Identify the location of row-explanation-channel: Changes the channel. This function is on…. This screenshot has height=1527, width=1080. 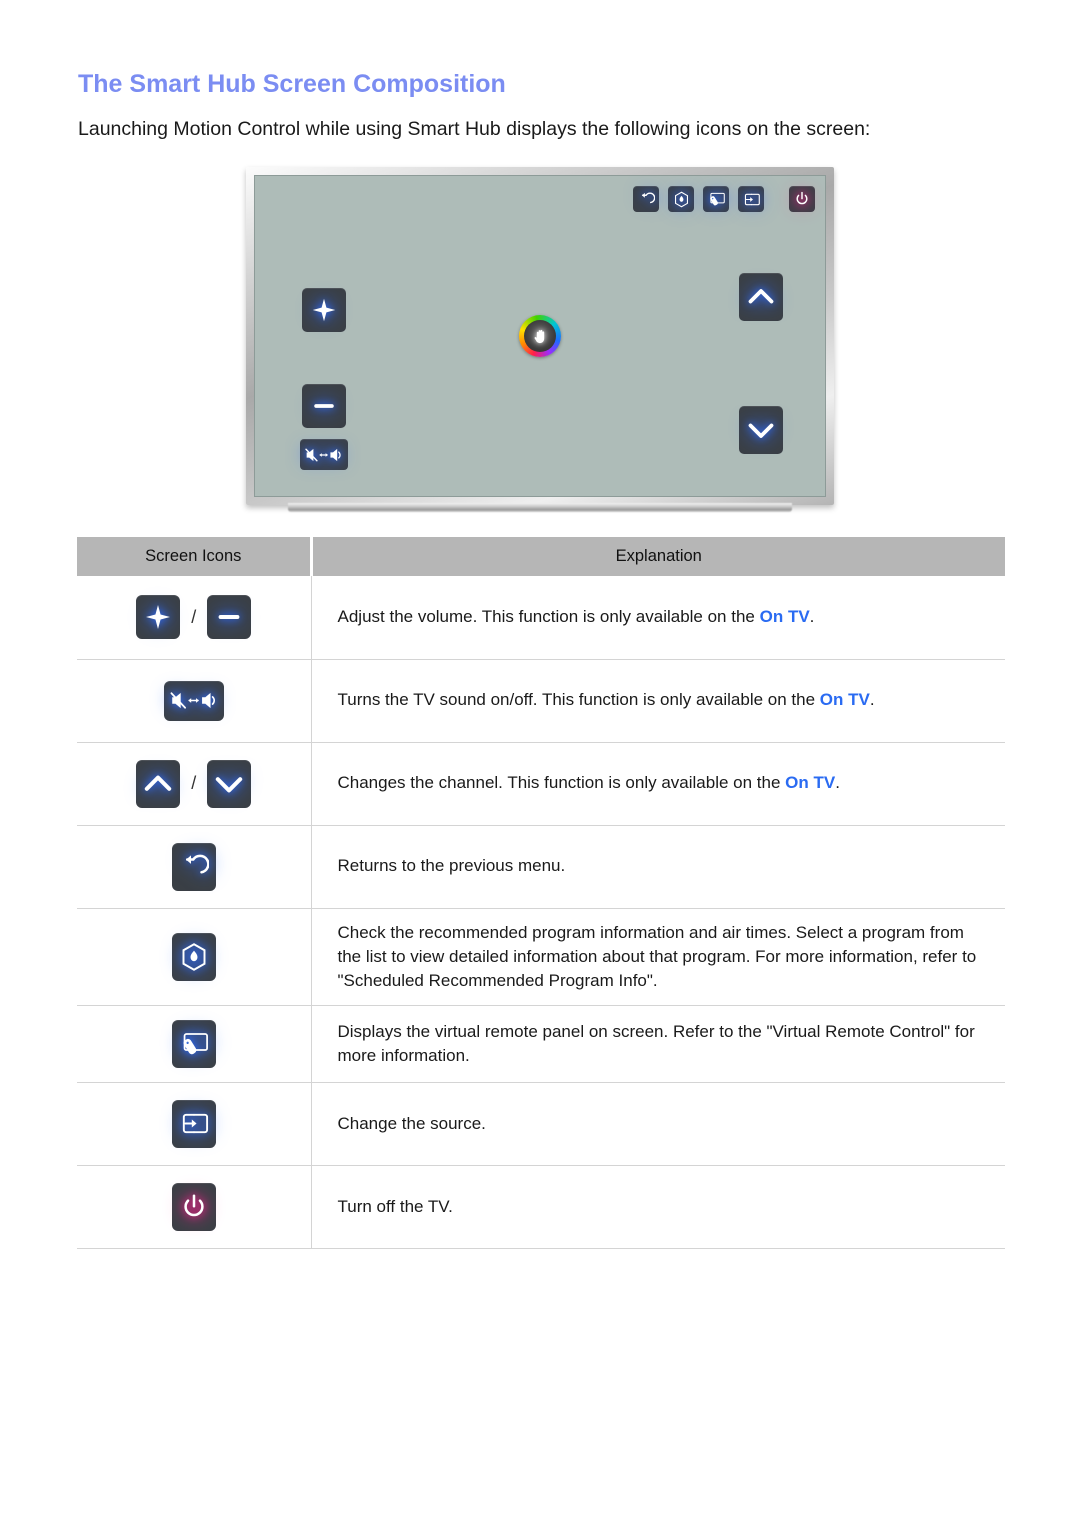
(658, 784).